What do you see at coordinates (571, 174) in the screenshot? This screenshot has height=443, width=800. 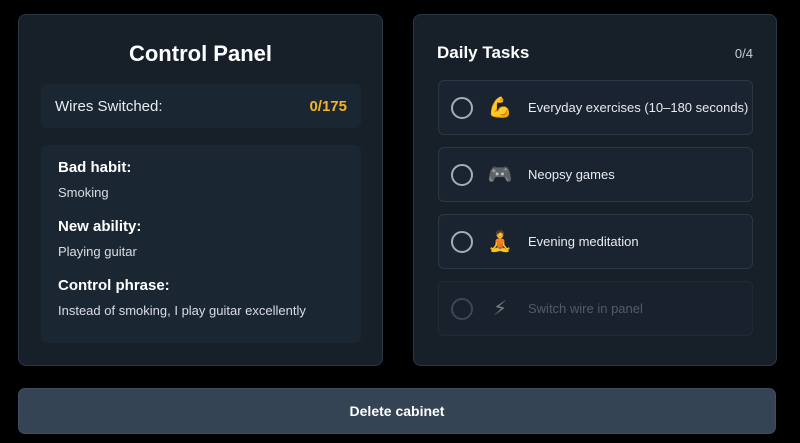 I see `task-label: Neopsy games` at bounding box center [571, 174].